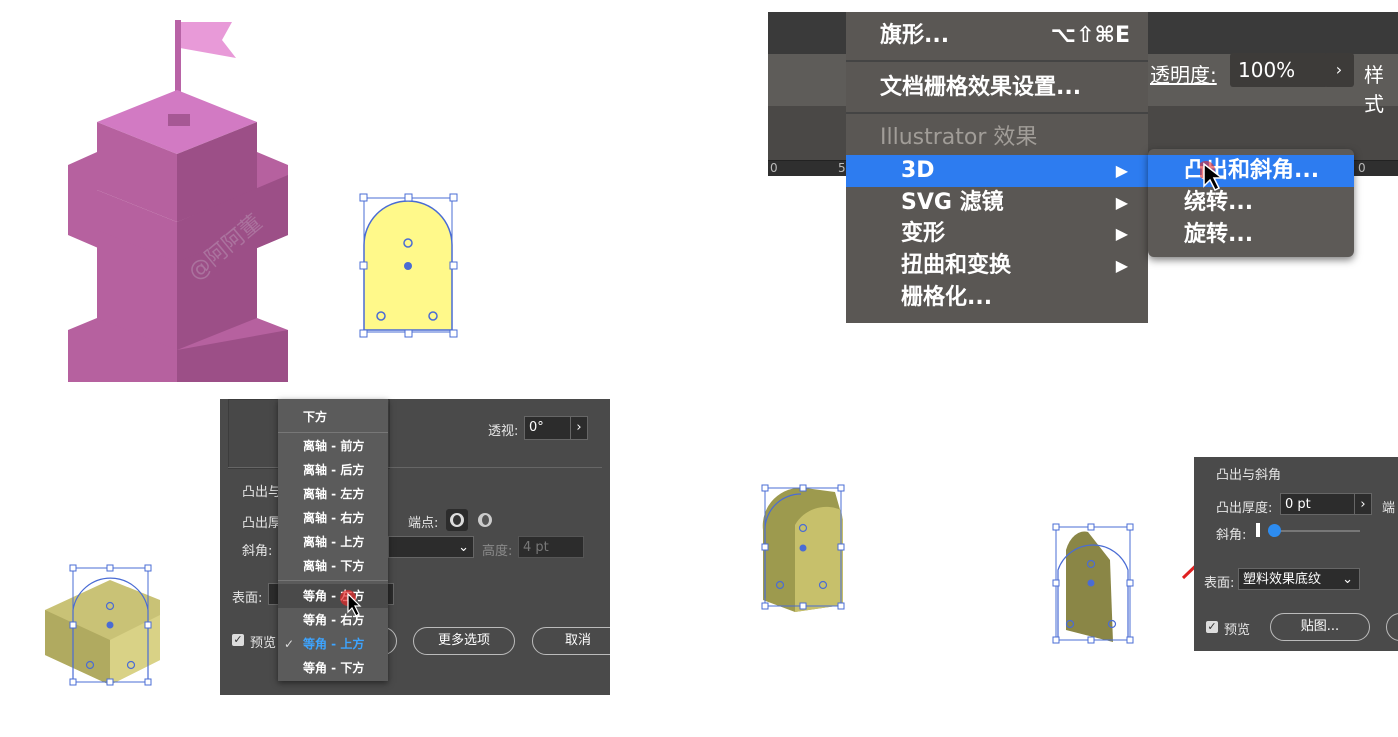  What do you see at coordinates (923, 233) in the screenshot?
I see `menu-item-label: 变形` at bounding box center [923, 233].